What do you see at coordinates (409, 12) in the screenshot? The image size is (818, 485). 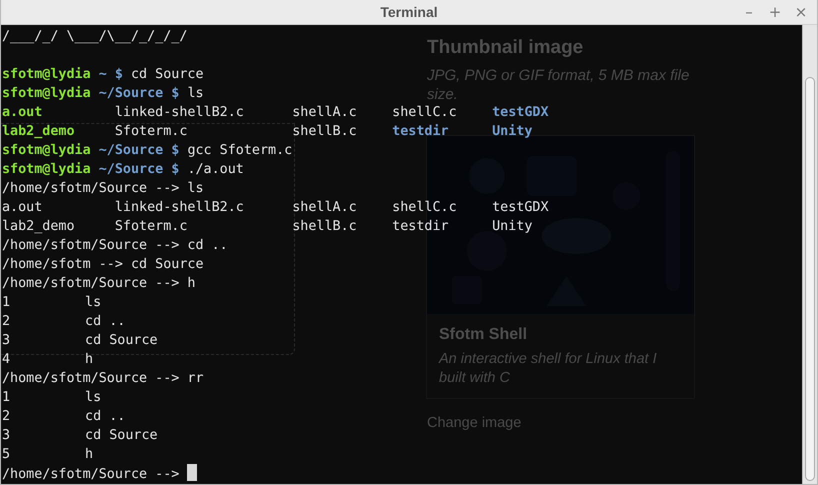 I see `window-title: Terminal` at bounding box center [409, 12].